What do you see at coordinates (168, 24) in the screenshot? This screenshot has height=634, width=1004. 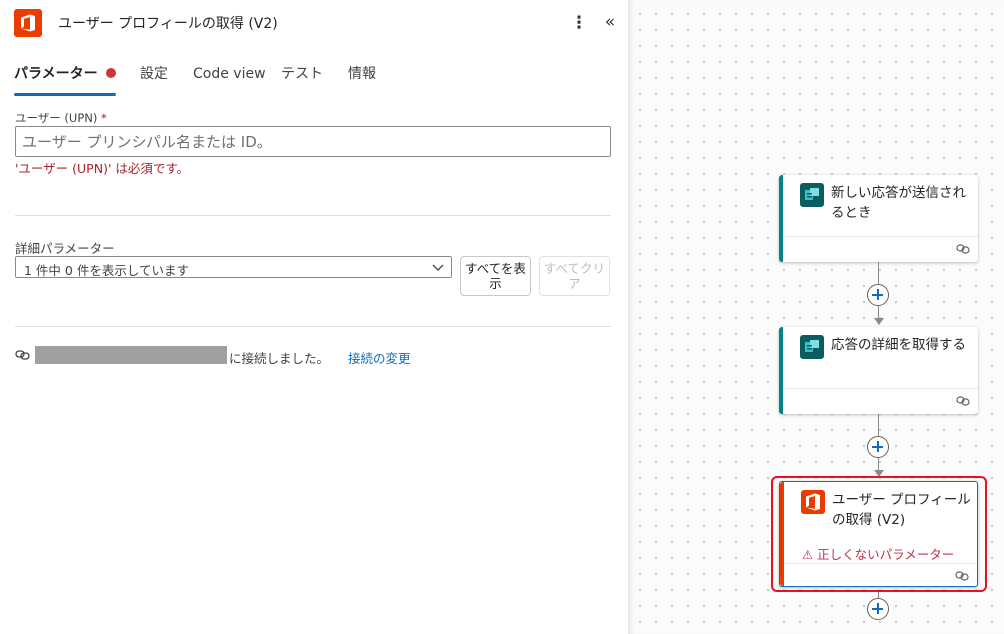 I see `panel-title: ユーザー プロフィールの取得 (V2)` at bounding box center [168, 24].